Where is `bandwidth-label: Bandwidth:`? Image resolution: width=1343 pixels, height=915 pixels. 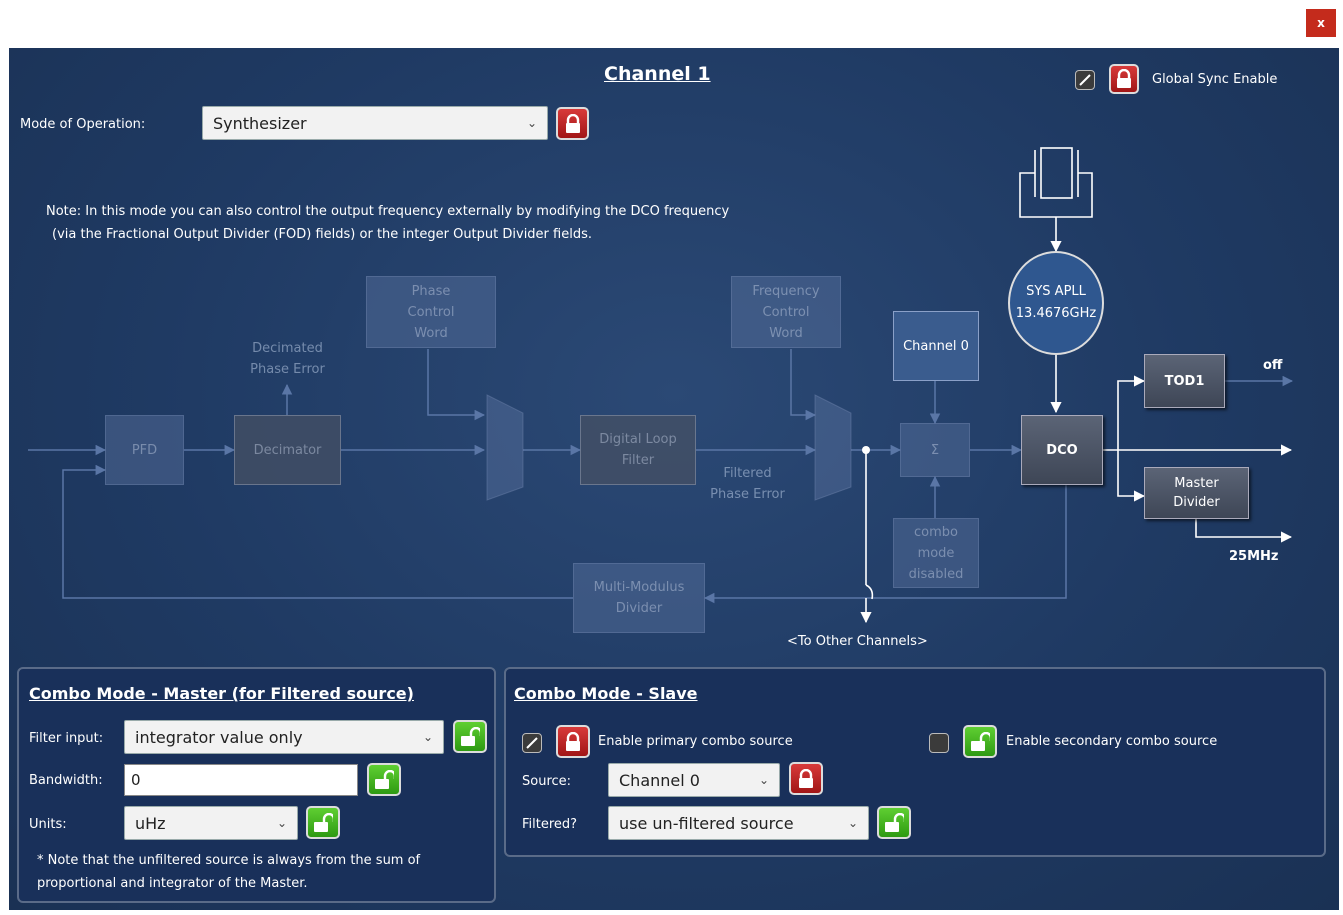
bandwidth-label: Bandwidth: is located at coordinates (66, 780).